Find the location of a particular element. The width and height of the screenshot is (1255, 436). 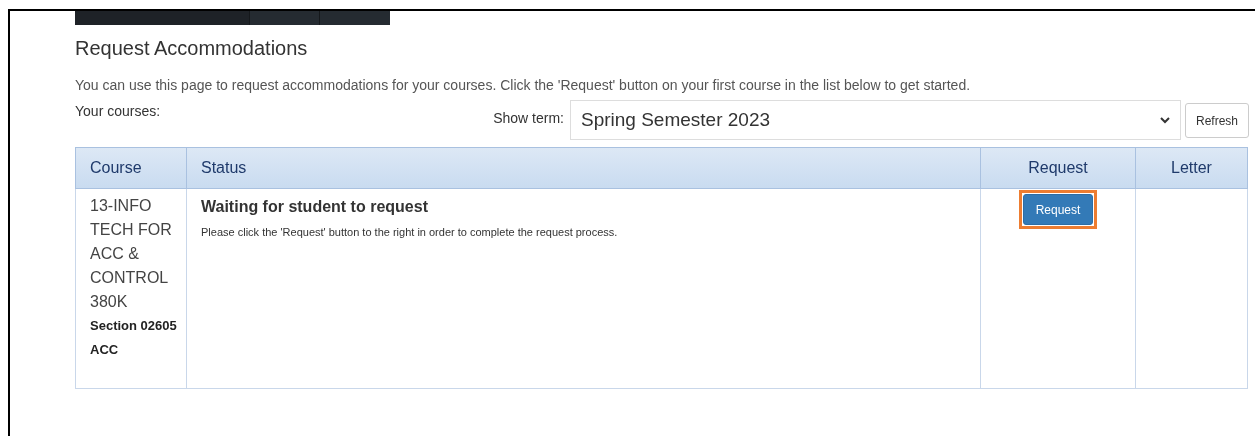

status-note: Please click the 'Request' button to the right in order to complete the request process. is located at coordinates (409, 232).